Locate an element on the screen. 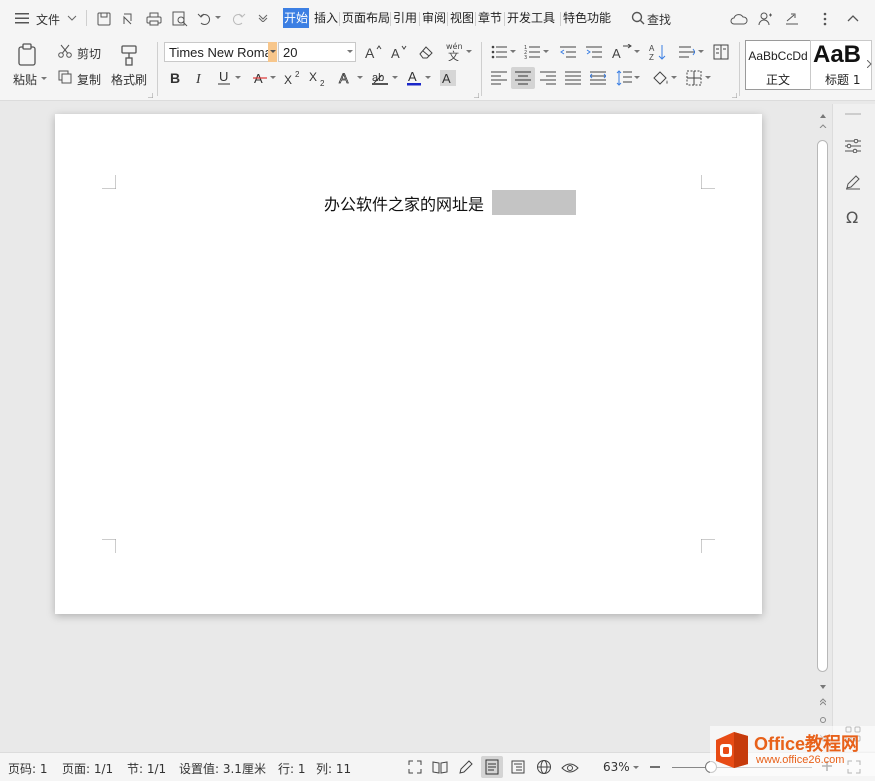  fullscreen-icon is located at coordinates (415, 767).